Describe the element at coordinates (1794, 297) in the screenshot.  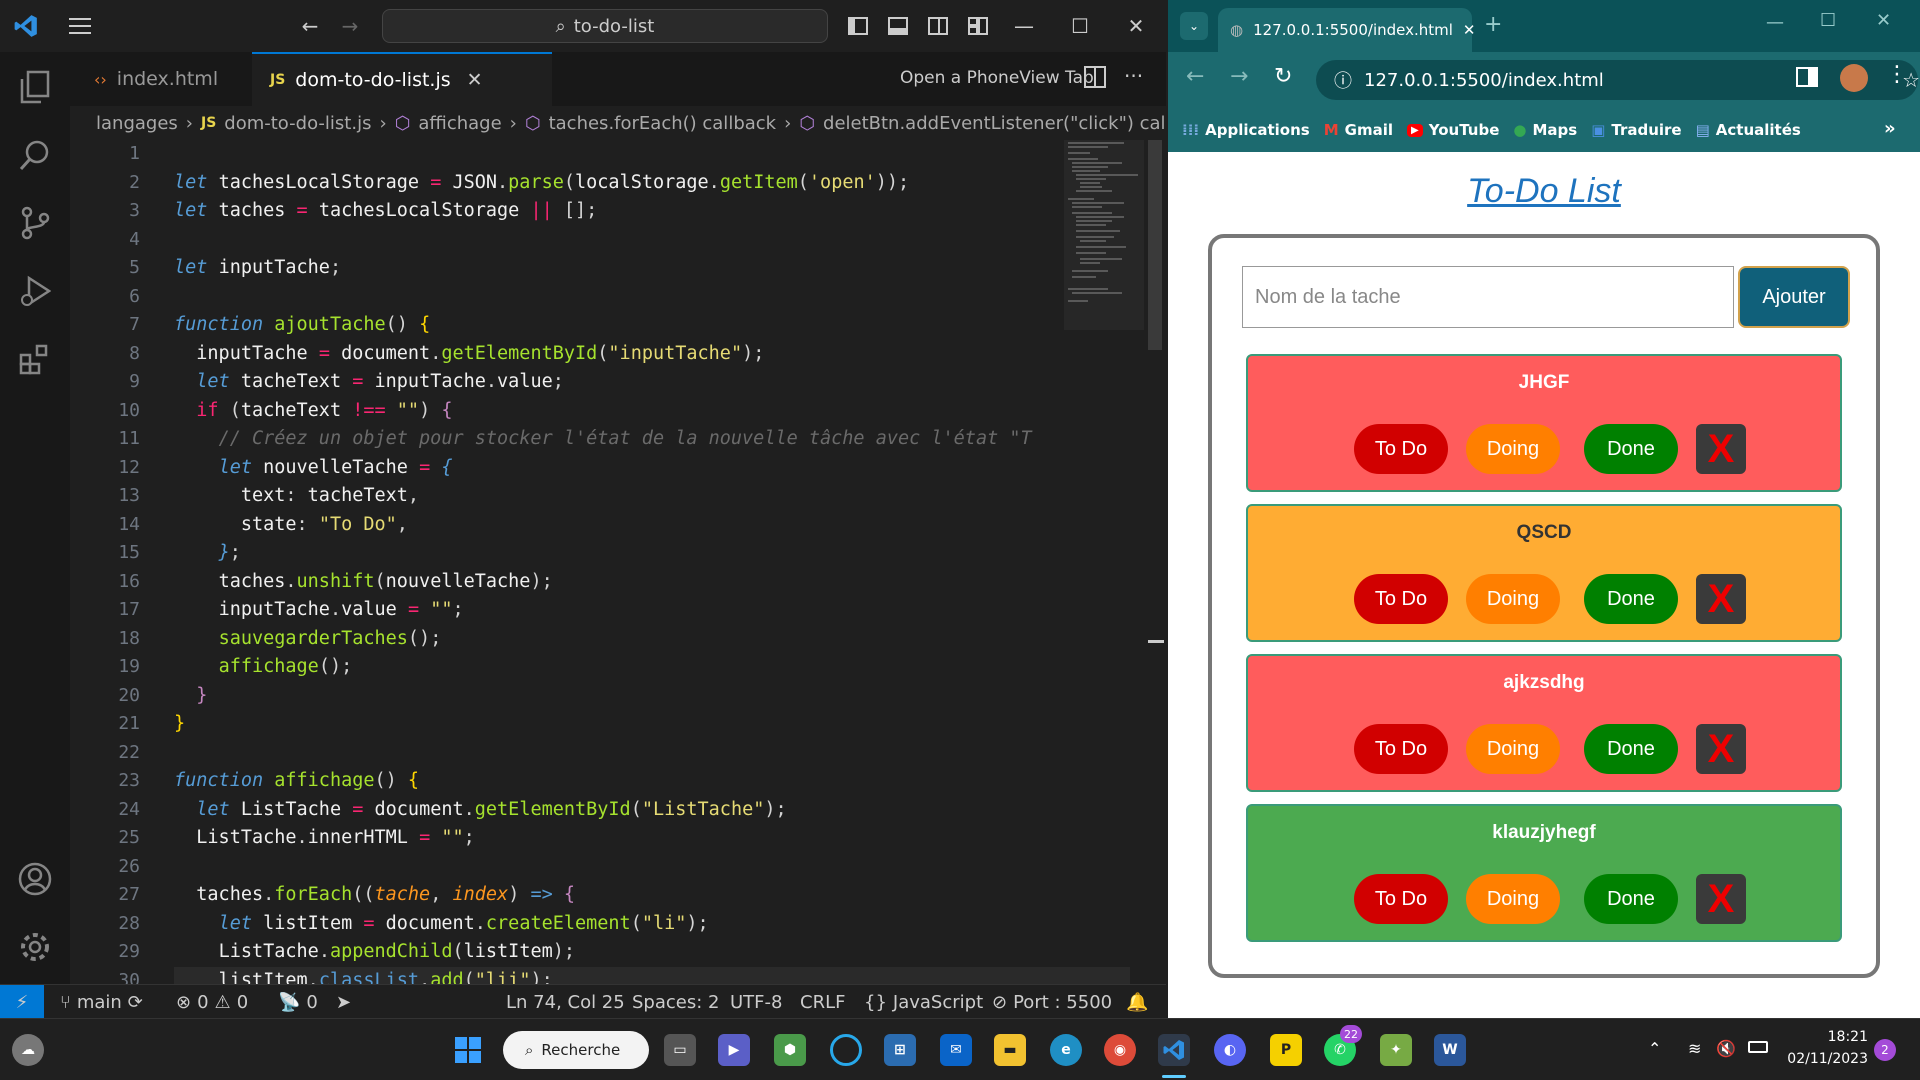
I see `add-task-button: Ajouter` at that location.